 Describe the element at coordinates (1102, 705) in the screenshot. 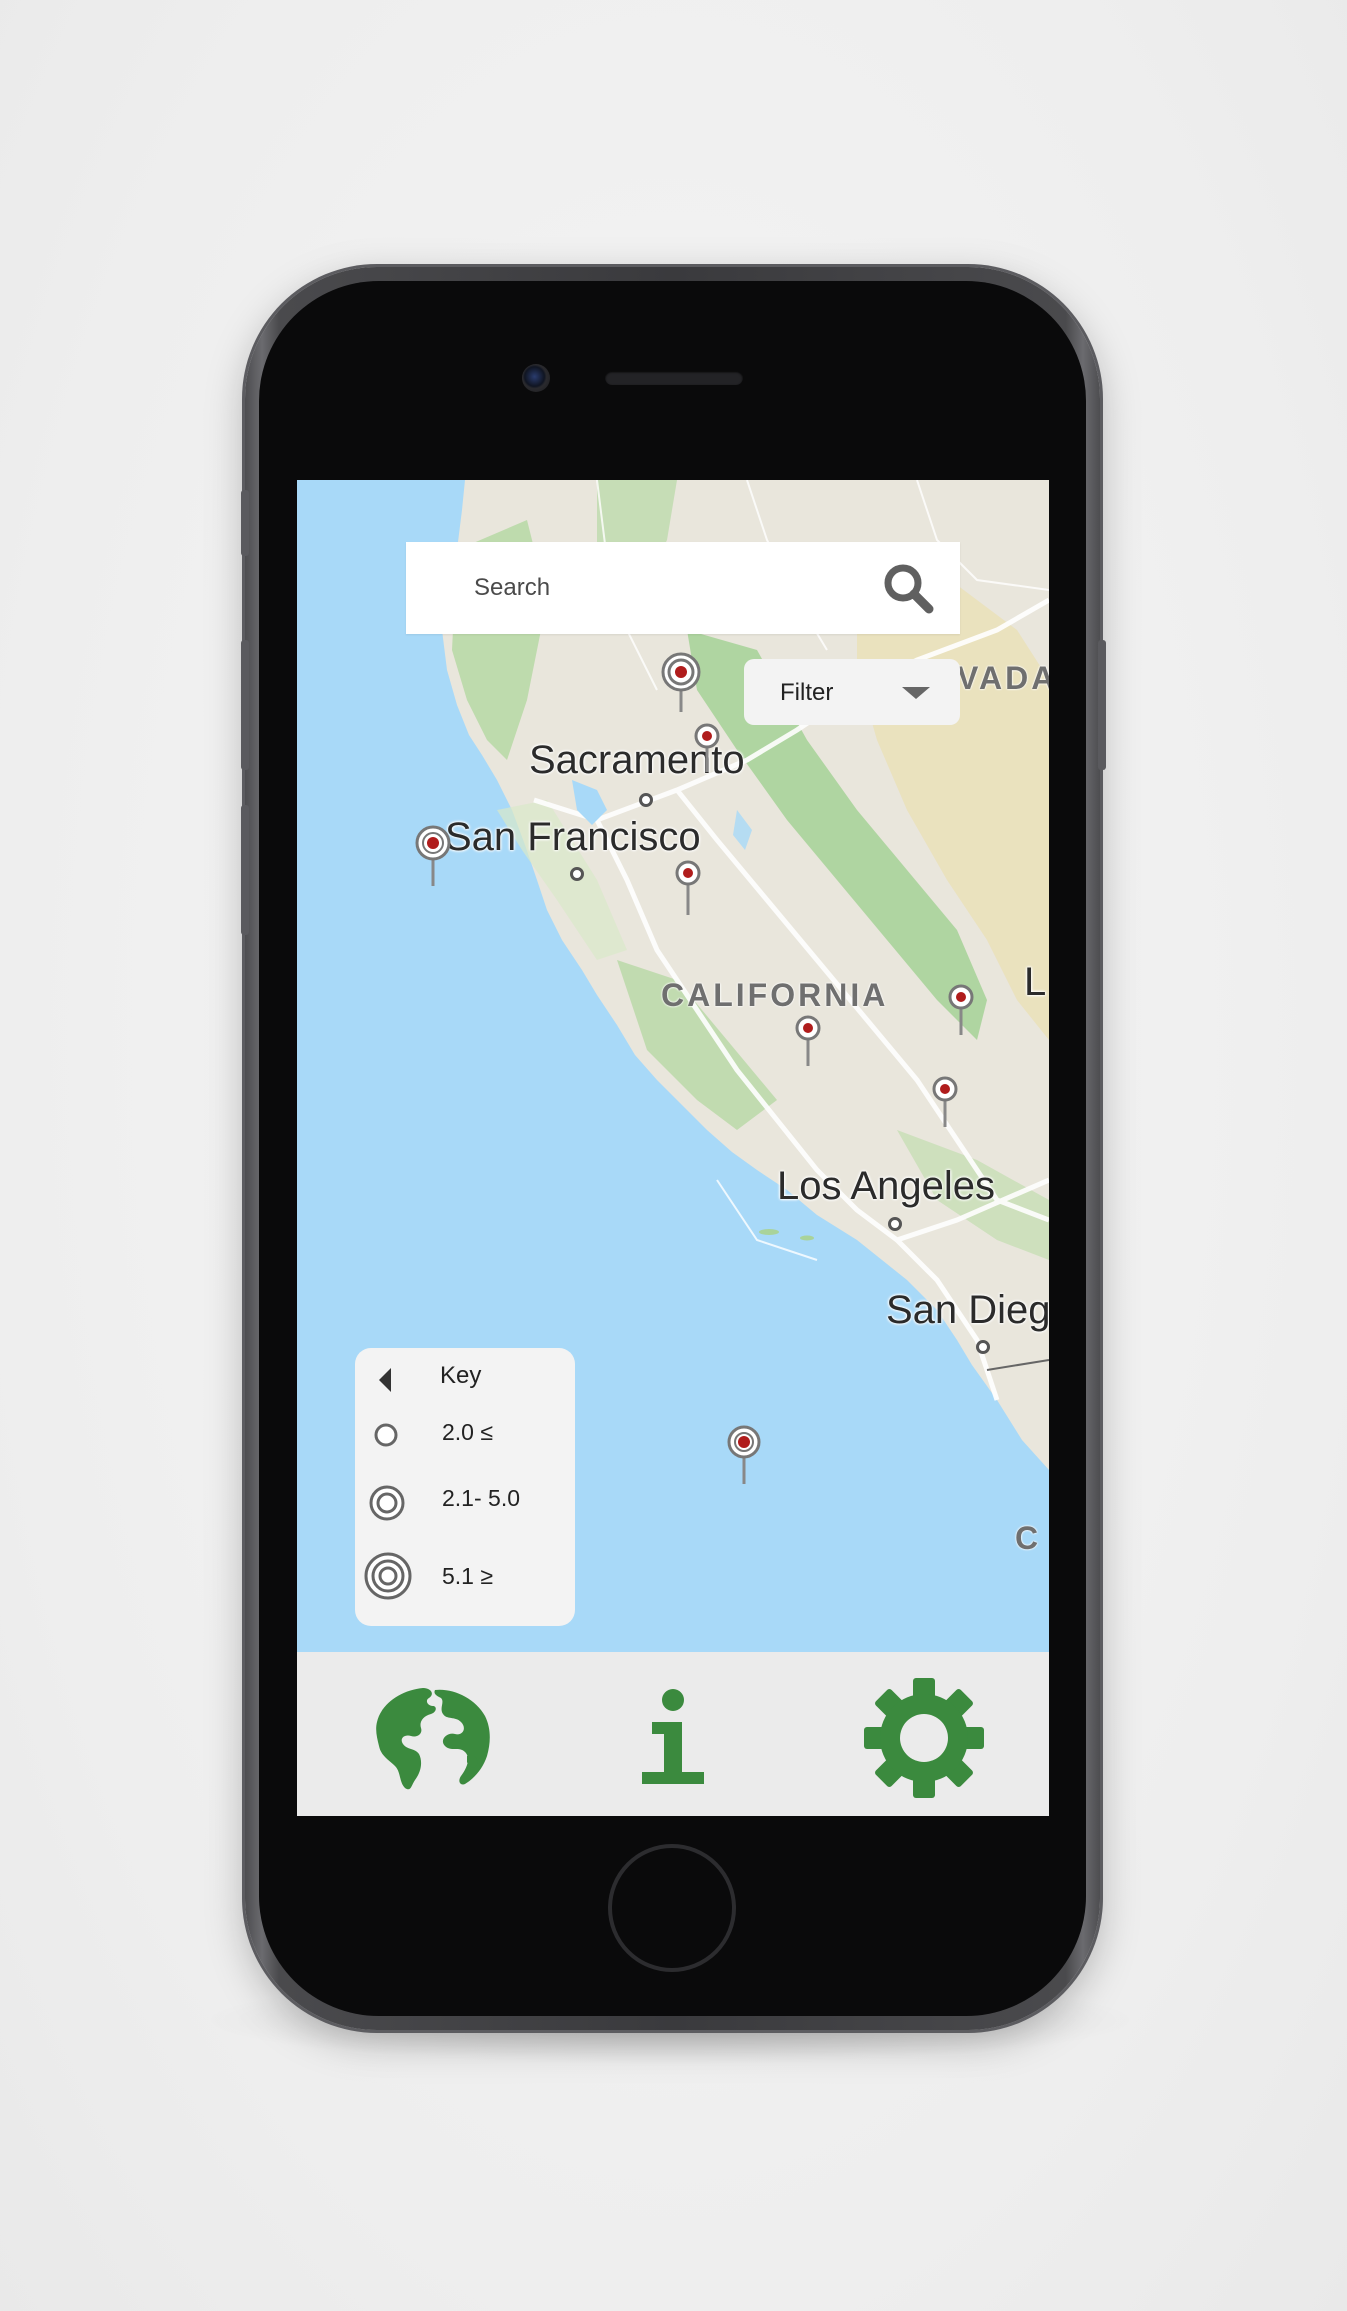

I see `power-button` at that location.